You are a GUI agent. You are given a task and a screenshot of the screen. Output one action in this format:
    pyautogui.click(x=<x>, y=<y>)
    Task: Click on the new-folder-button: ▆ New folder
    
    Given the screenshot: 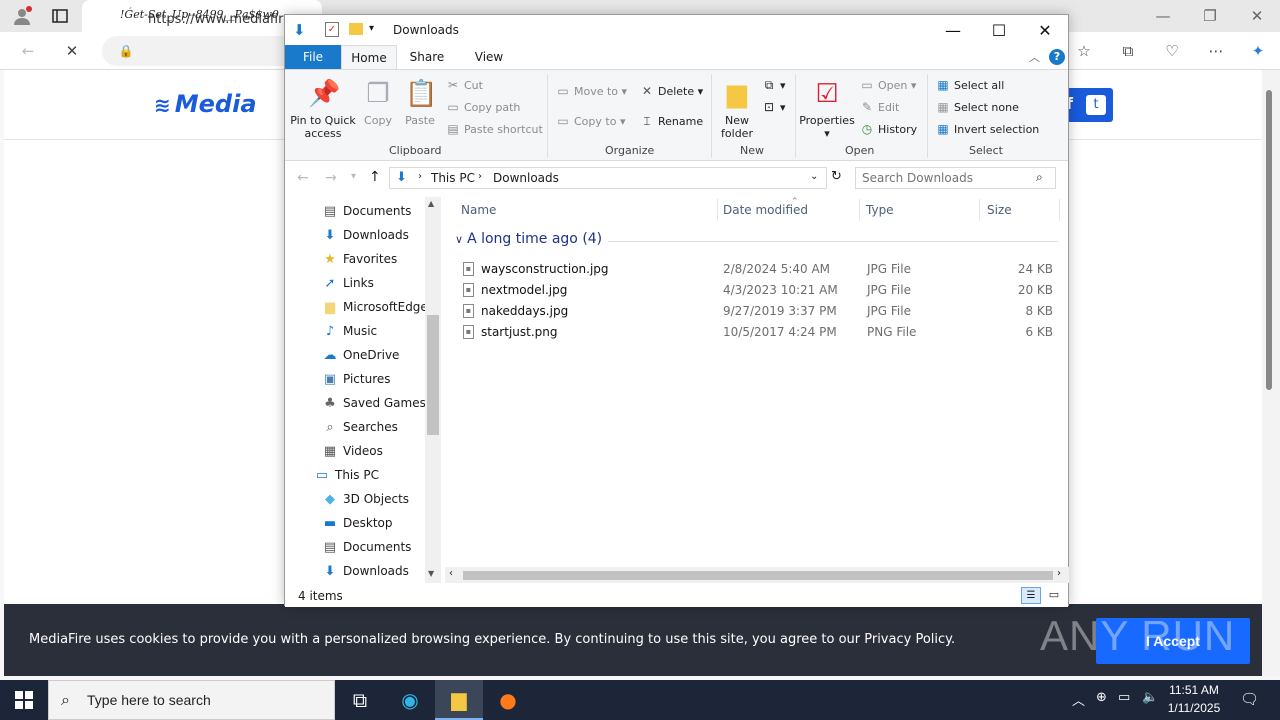 What is the action you would take?
    pyautogui.click(x=737, y=109)
    